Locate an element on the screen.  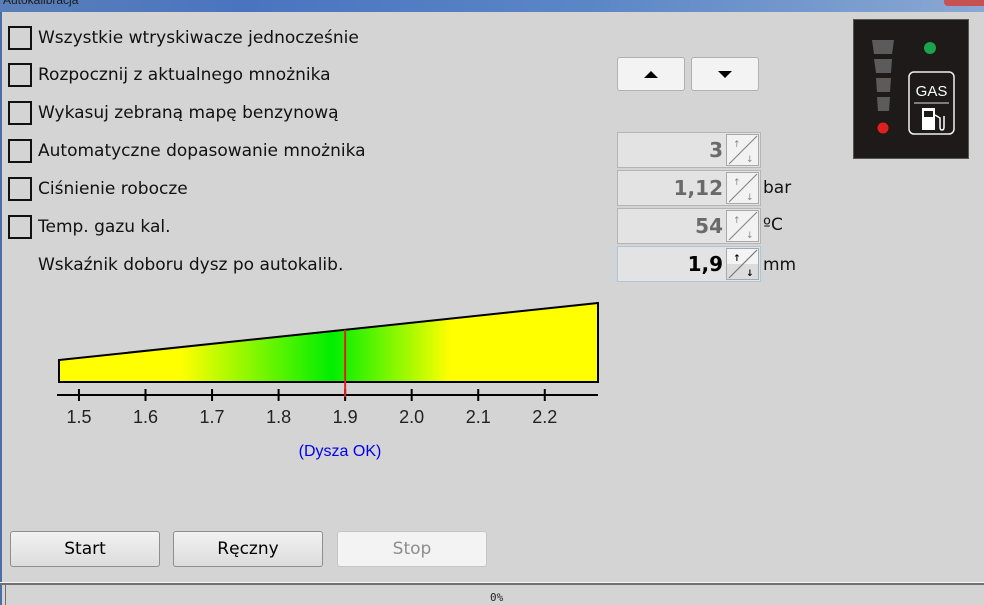
x-tick-label: 1.6 is located at coordinates (145, 417).